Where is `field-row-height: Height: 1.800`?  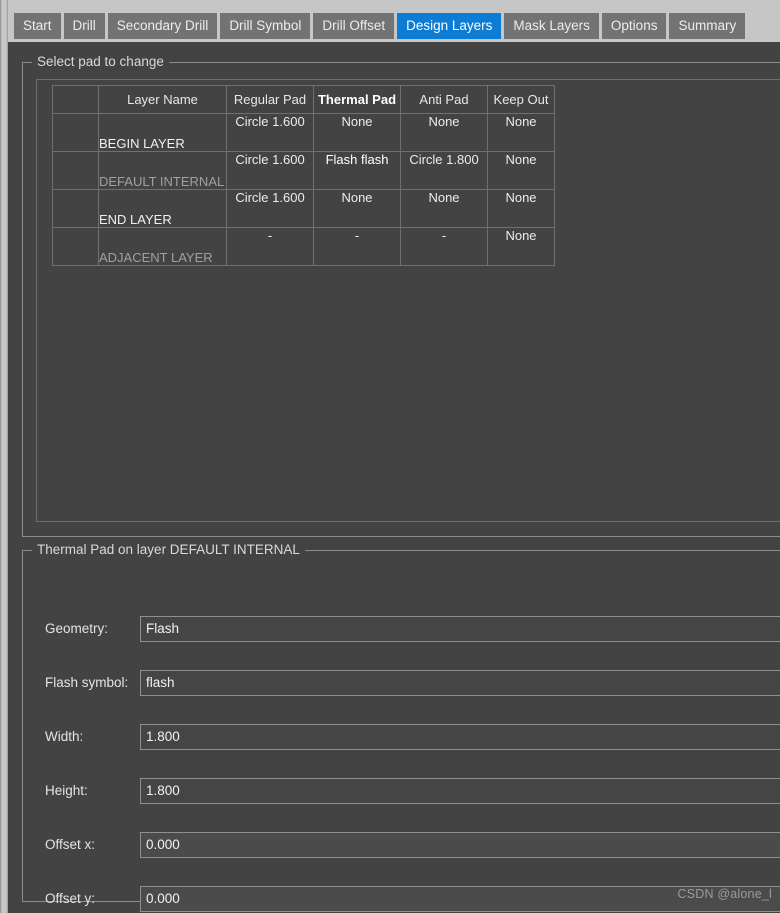
field-row-height: Height: 1.800 is located at coordinates (401, 791).